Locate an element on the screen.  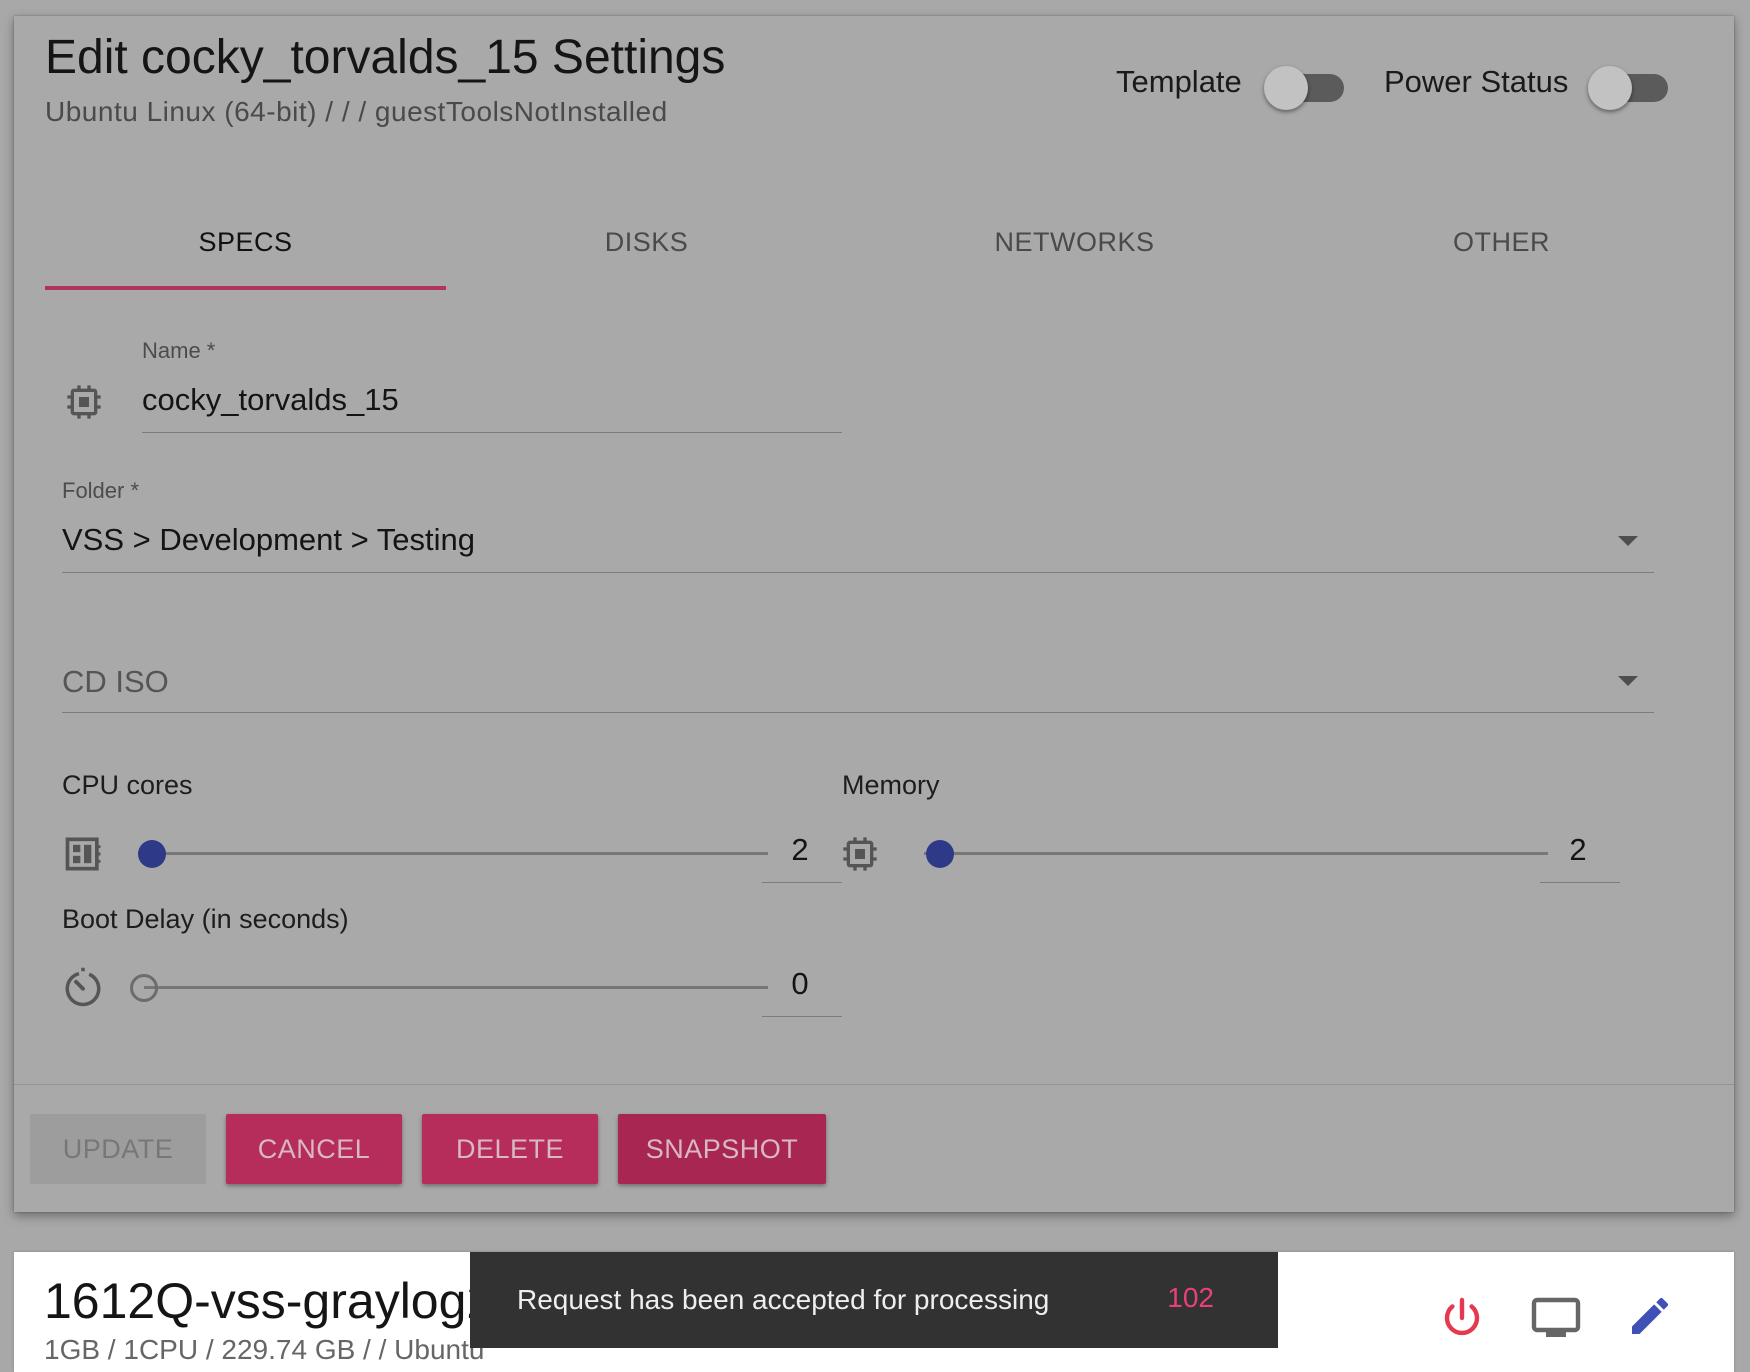
name-input: cocky_torvalds_15 is located at coordinates (270, 400).